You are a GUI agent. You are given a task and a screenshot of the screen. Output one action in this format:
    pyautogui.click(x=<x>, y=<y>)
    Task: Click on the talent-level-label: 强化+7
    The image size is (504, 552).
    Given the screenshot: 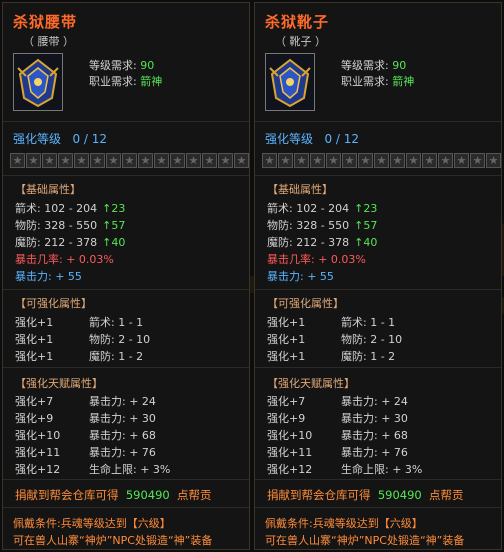 What is the action you would take?
    pyautogui.click(x=34, y=401)
    